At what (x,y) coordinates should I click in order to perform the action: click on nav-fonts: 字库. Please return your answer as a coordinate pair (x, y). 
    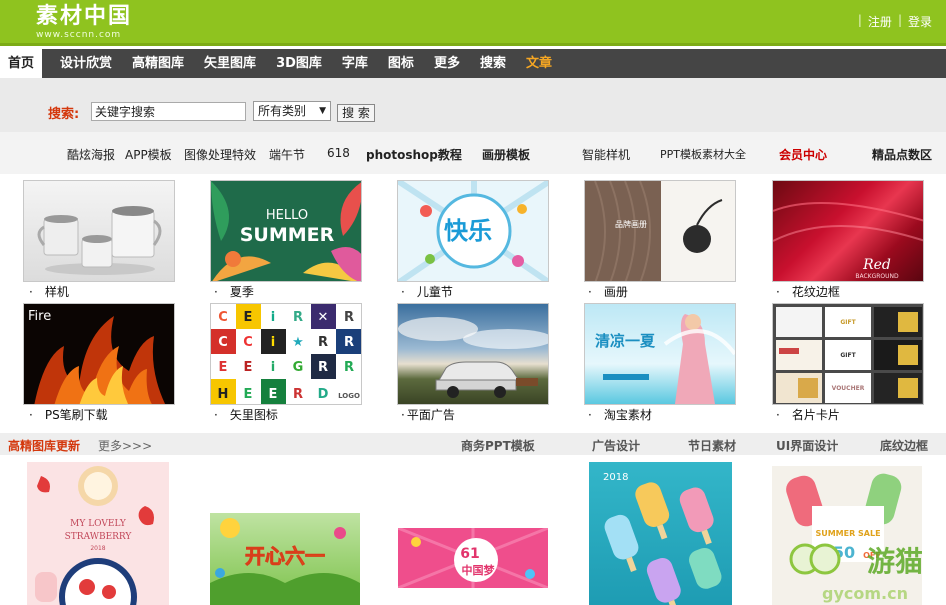
    Looking at the image, I should click on (355, 63).